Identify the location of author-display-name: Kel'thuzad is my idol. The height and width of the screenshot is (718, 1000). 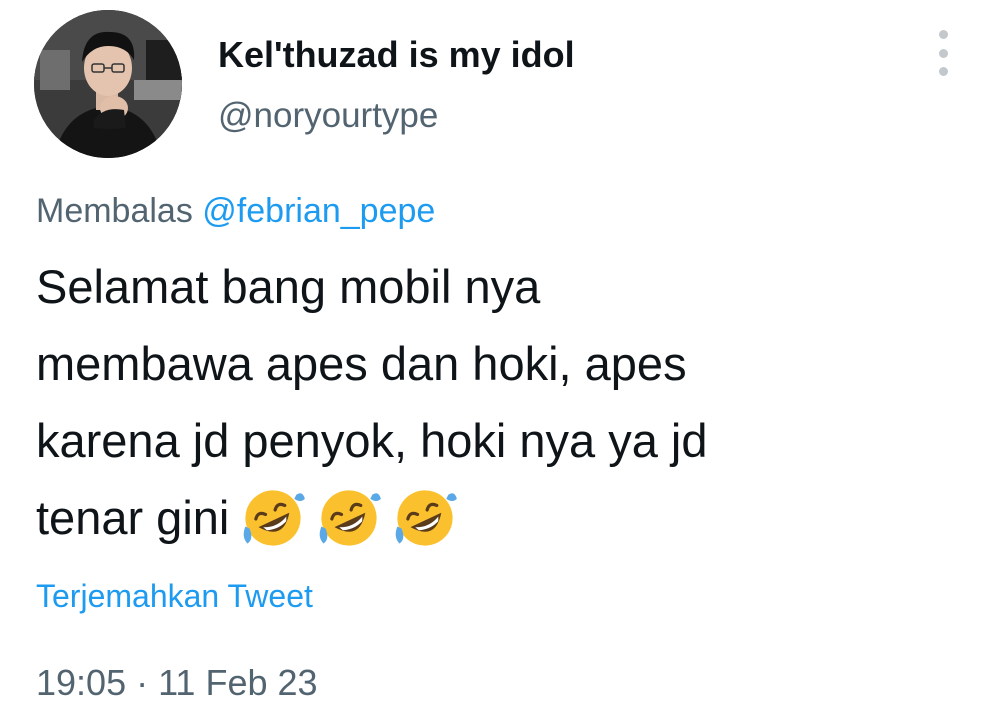
(396, 55).